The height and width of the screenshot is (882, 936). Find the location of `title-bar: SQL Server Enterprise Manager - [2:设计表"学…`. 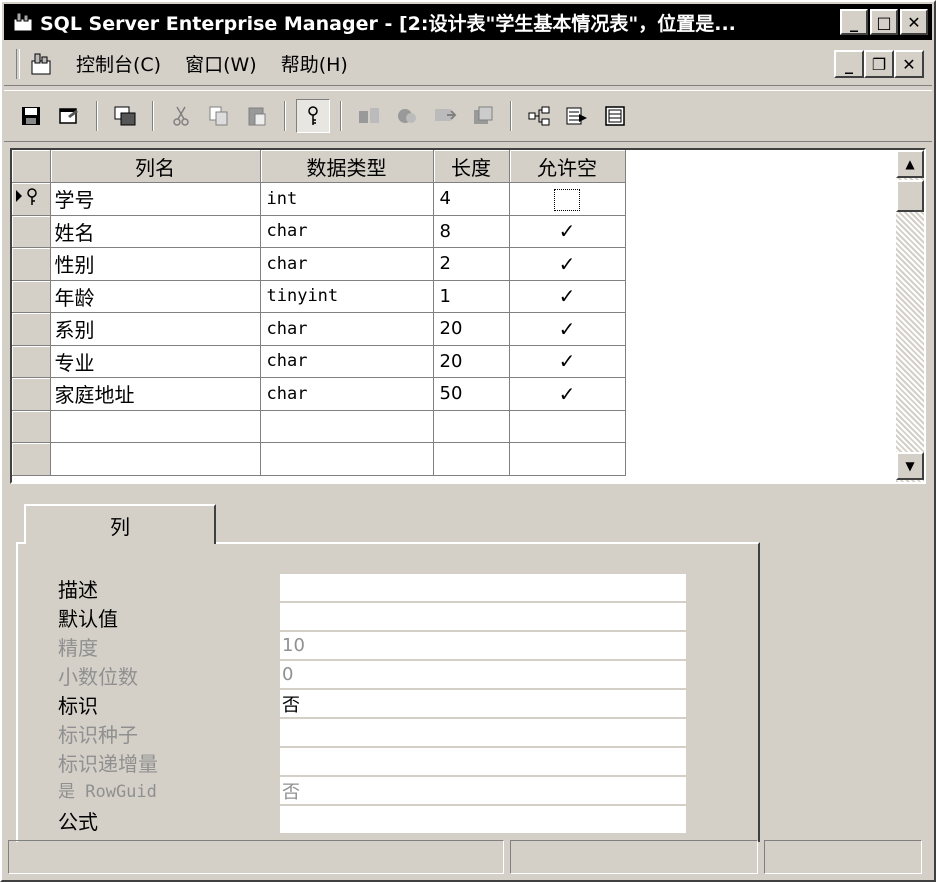

title-bar: SQL Server Enterprise Manager - [2:设计表"学… is located at coordinates (468, 22).